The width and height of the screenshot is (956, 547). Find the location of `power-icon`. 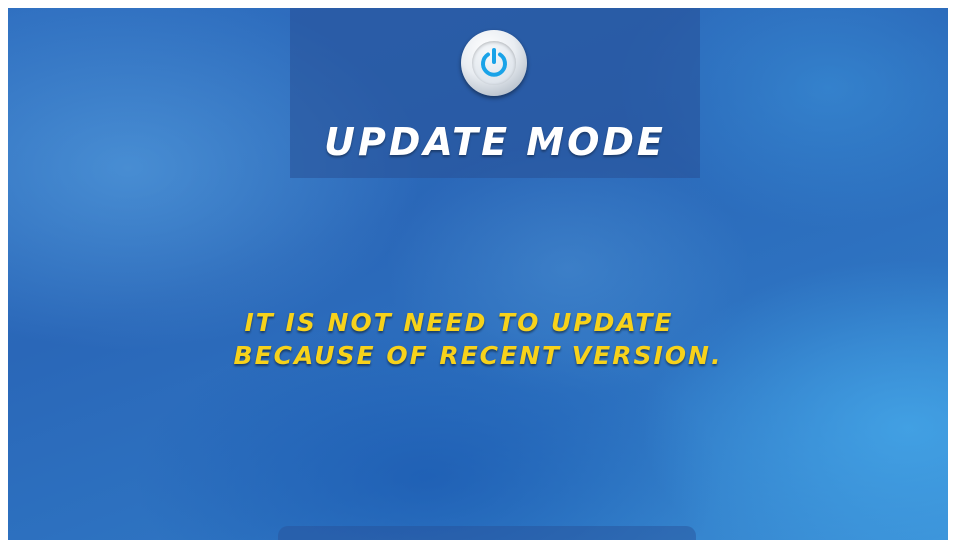

power-icon is located at coordinates (494, 63).